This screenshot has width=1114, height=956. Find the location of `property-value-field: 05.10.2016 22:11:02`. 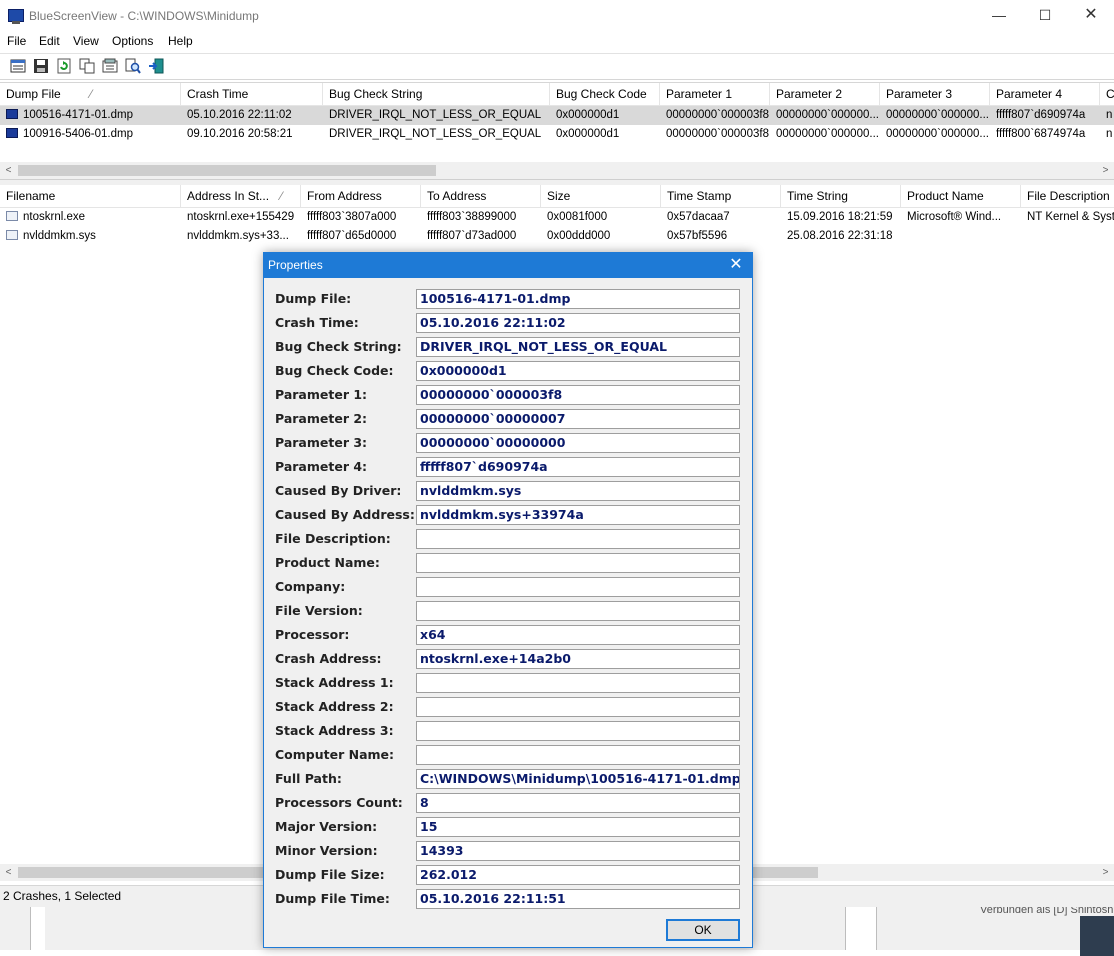

property-value-field: 05.10.2016 22:11:02 is located at coordinates (578, 323).